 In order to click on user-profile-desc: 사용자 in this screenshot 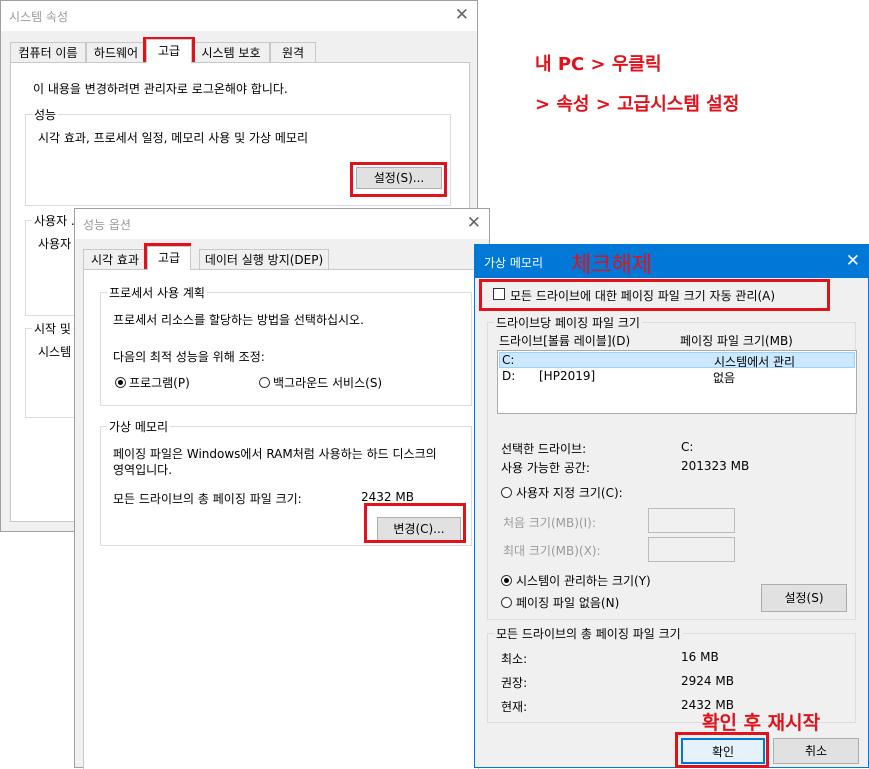, I will do `click(55, 244)`.